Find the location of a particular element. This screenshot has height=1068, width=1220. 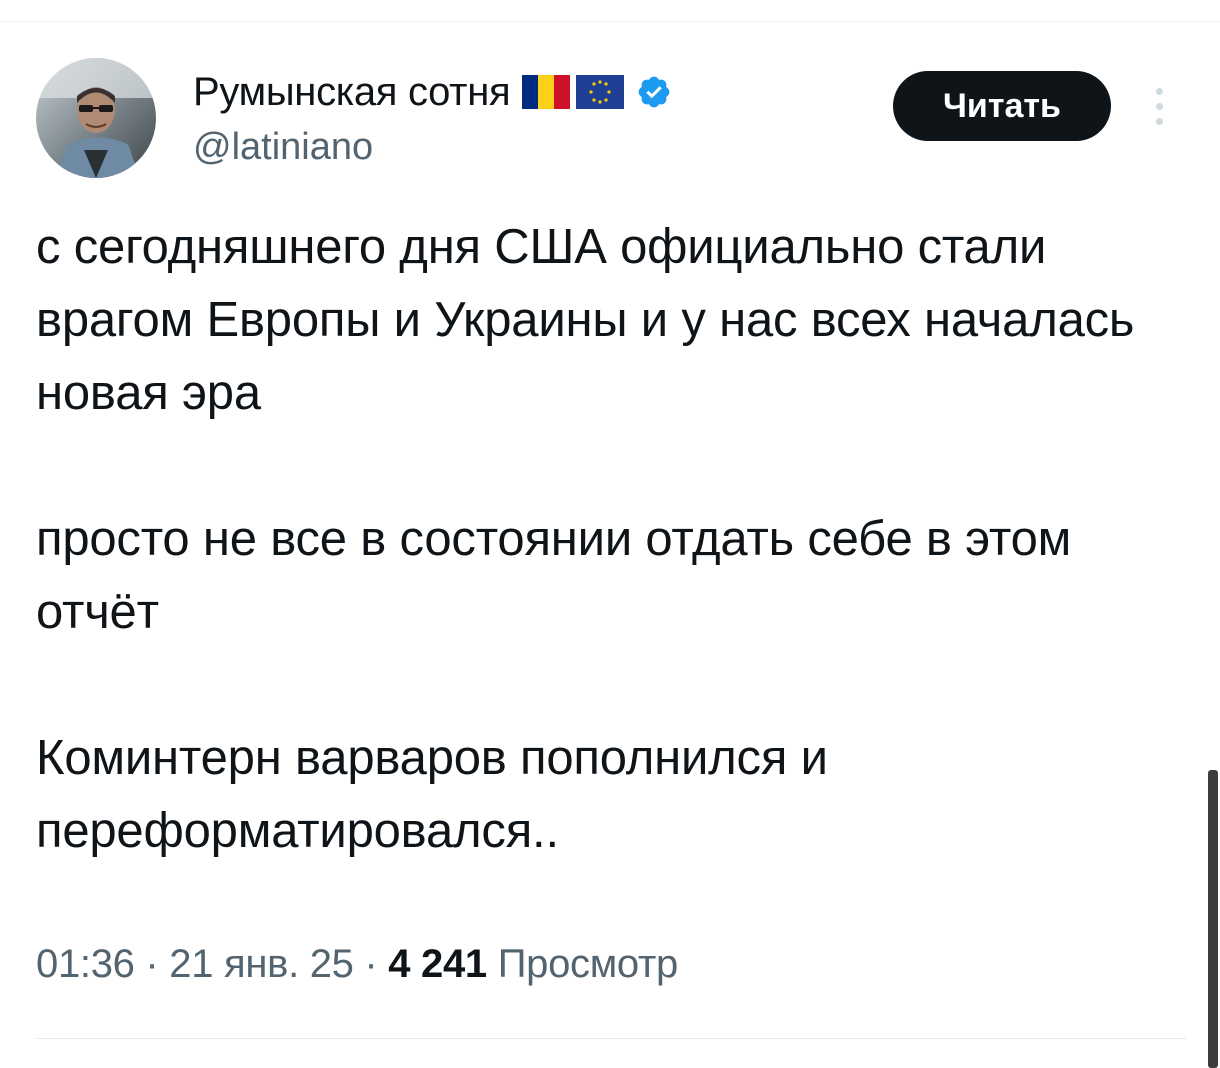

avatar is located at coordinates (96, 118).